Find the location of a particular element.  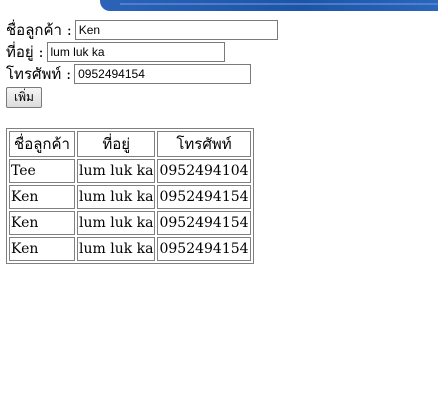

table-row: Tee lum luk ka 0952494104 is located at coordinates (130, 171).